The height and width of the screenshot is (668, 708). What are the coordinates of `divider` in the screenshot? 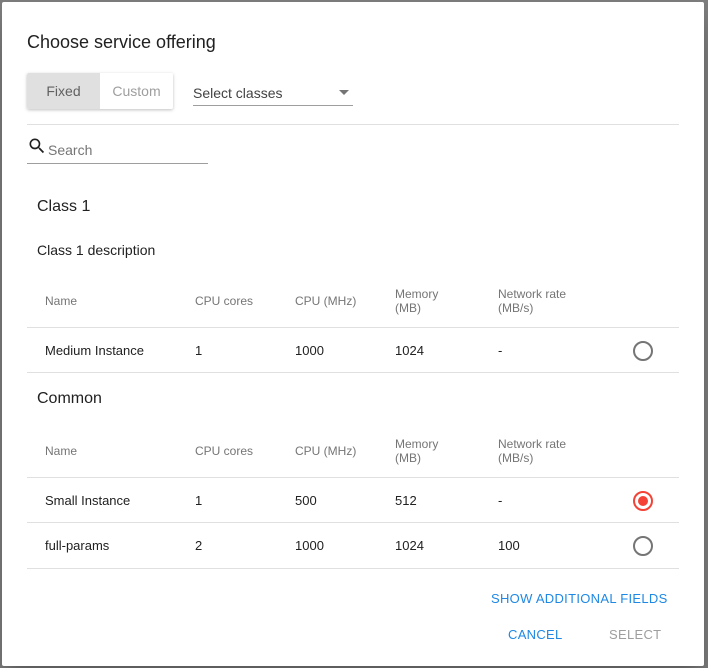 It's located at (353, 124).